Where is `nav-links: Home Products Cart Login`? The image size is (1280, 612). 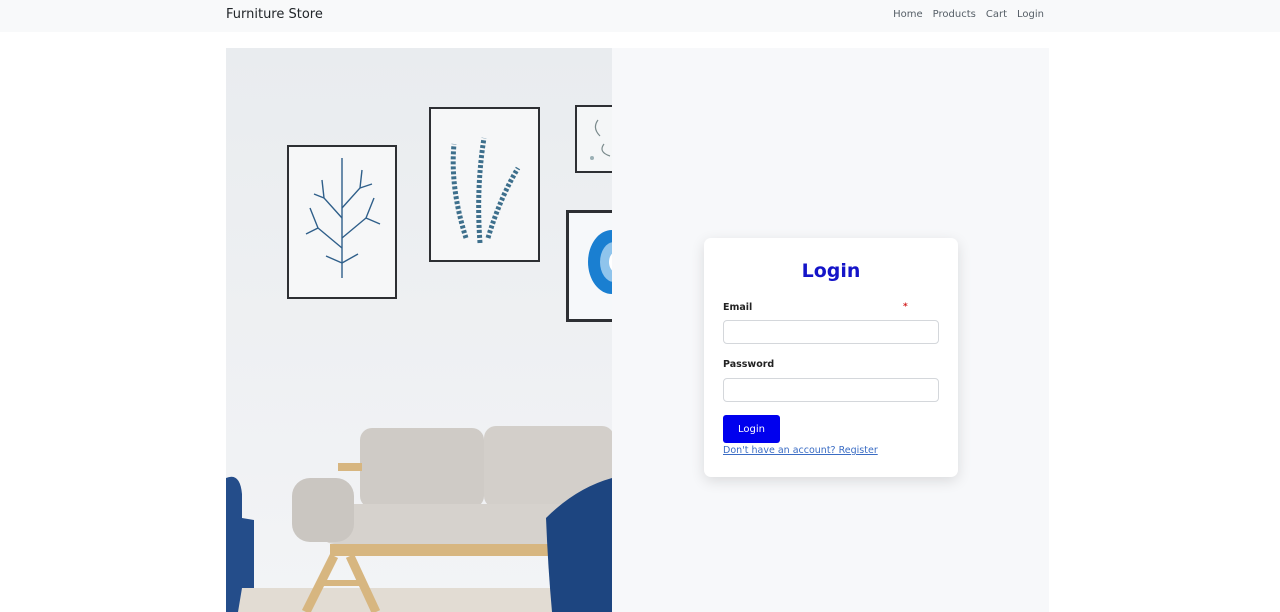 nav-links: Home Products Cart Login is located at coordinates (968, 14).